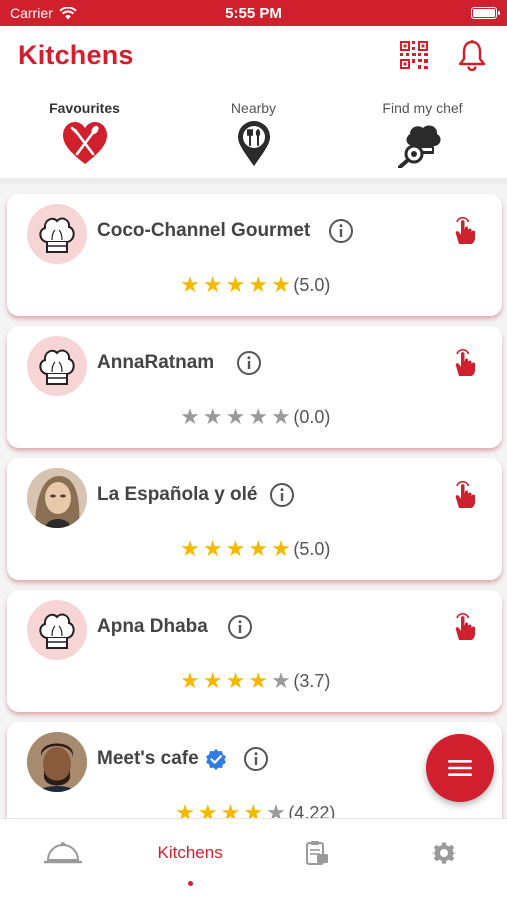  What do you see at coordinates (76, 54) in the screenshot?
I see `page-title: Kitchens` at bounding box center [76, 54].